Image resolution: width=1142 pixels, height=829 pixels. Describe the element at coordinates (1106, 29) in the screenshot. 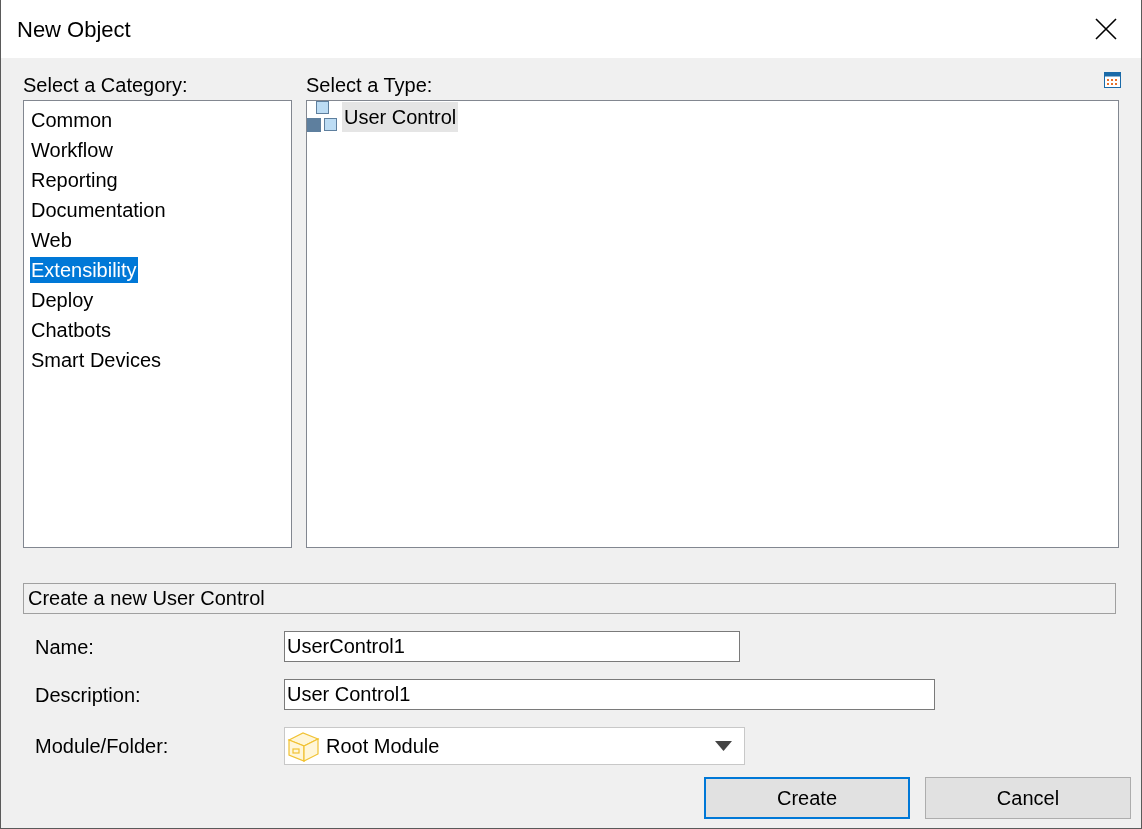

I see `close-icon` at that location.